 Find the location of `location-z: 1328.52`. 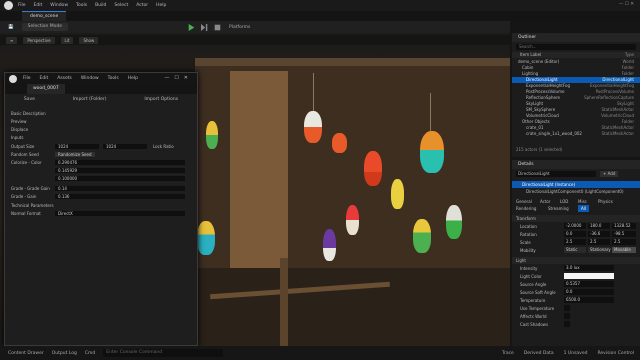

location-z: 1328.52 is located at coordinates (624, 226).